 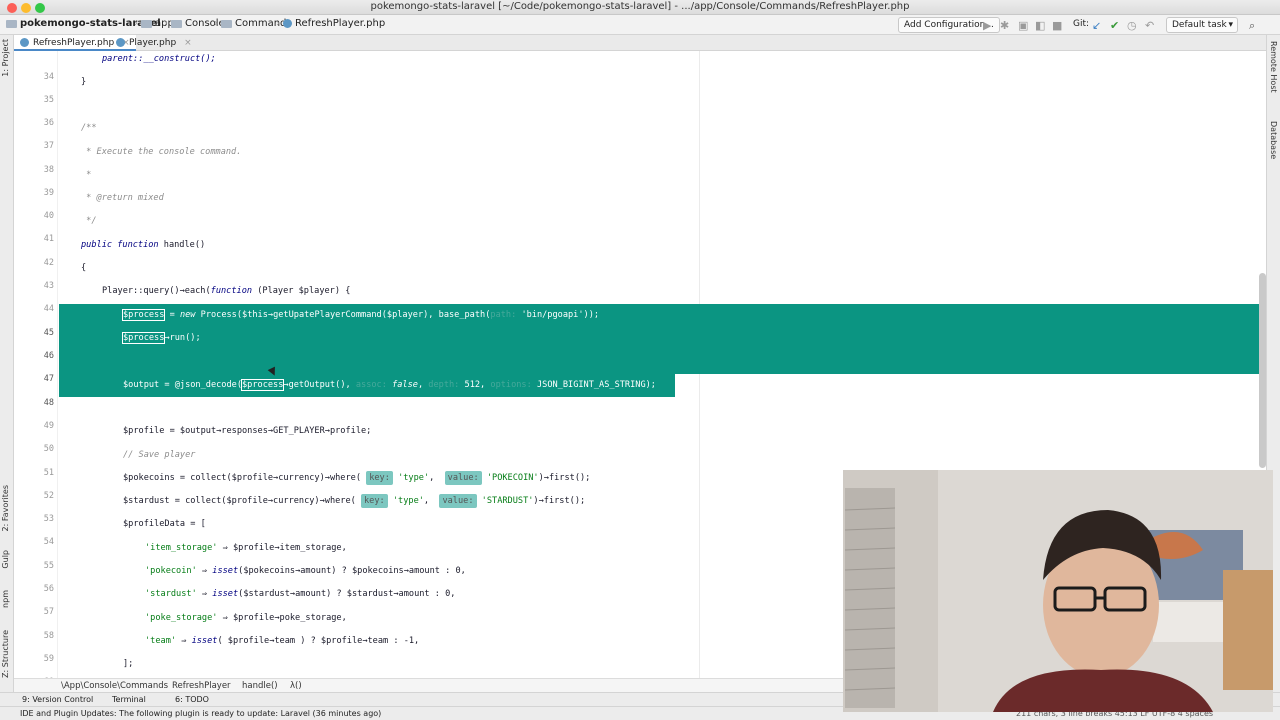 What do you see at coordinates (154, 43) in the screenshot?
I see `tab-player: Player.php ×` at bounding box center [154, 43].